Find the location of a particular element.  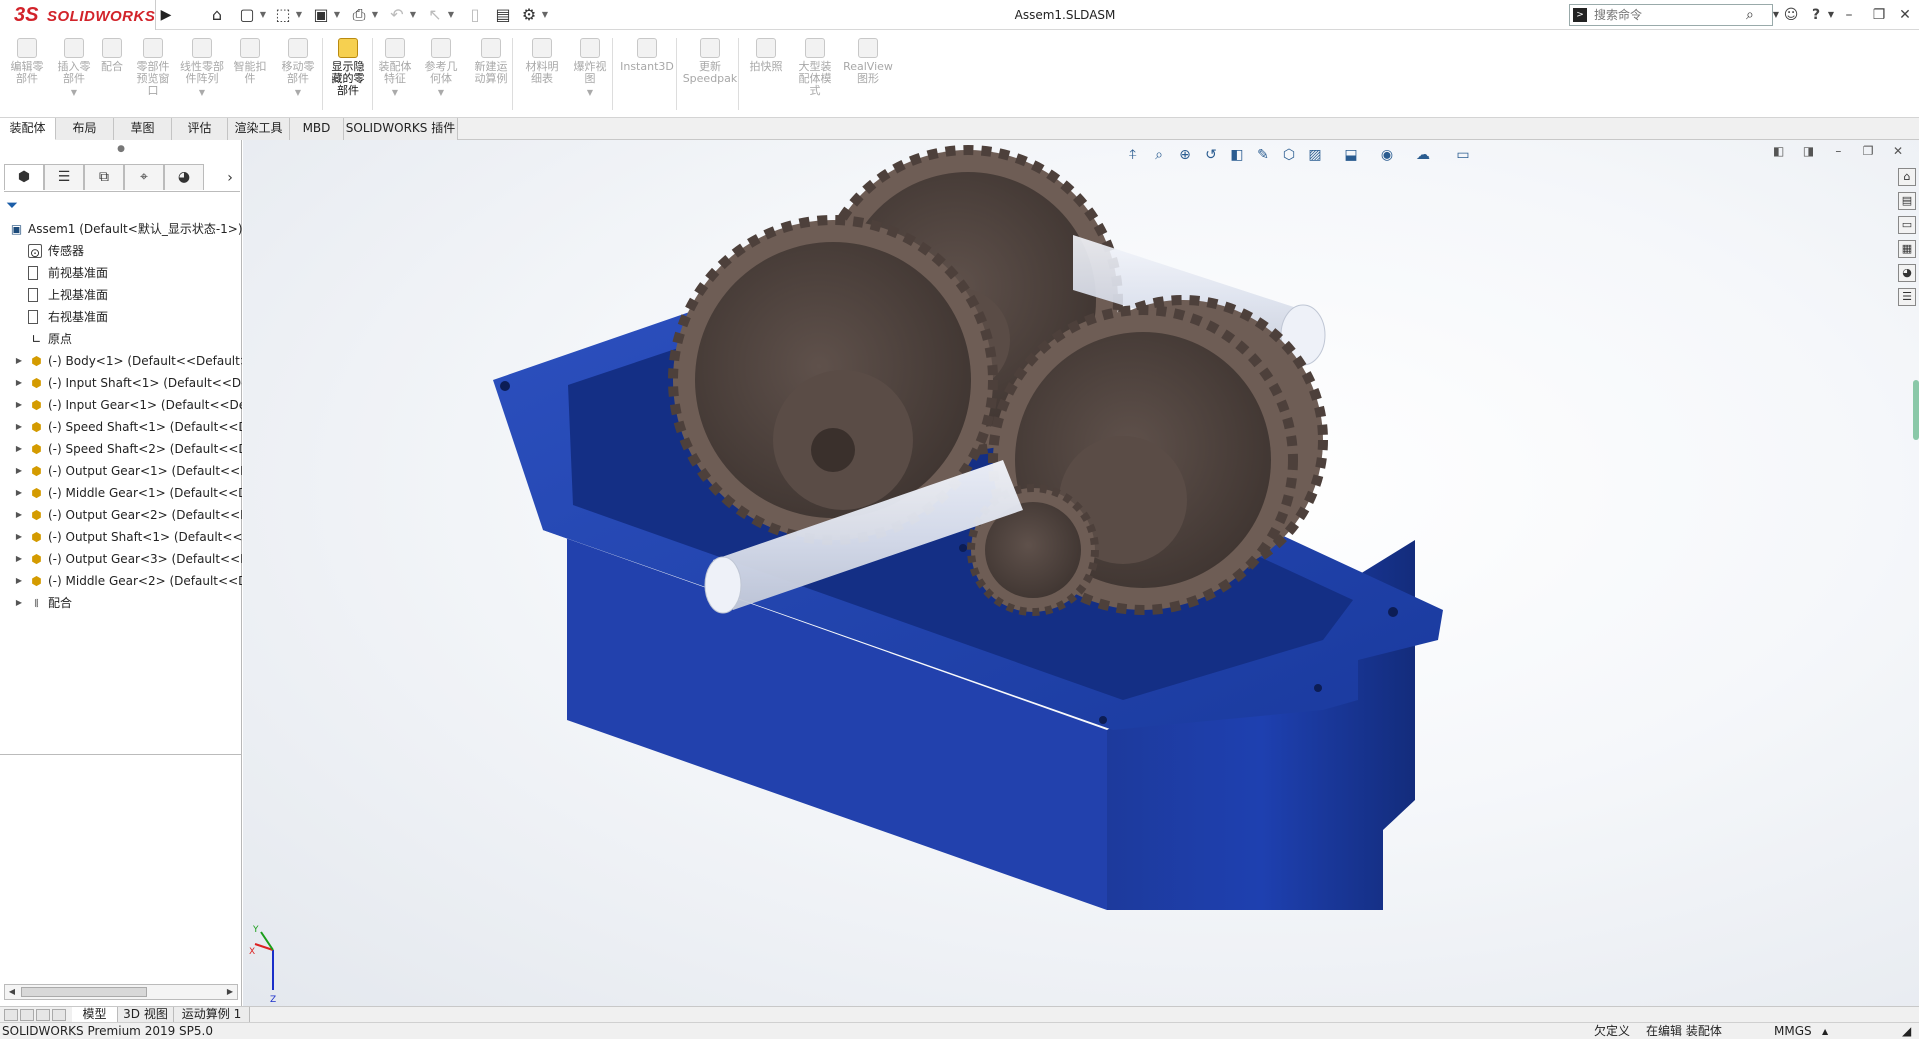

linear-pattern-button: 线性零部 件阵列 ▼ is located at coordinates (202, 75).